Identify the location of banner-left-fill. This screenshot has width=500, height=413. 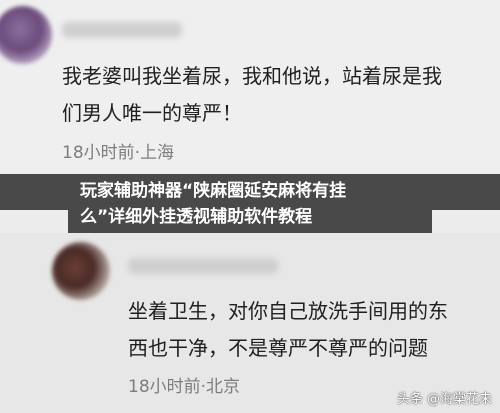
(34, 192).